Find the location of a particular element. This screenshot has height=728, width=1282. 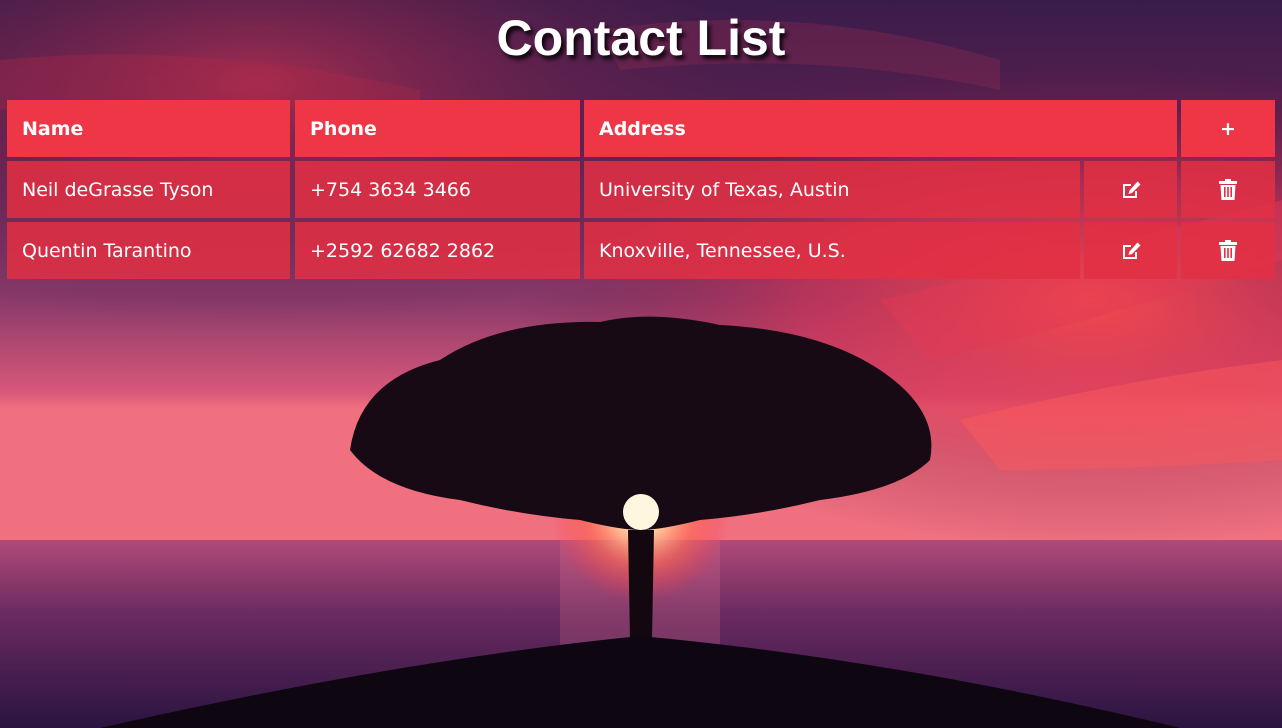

page-title: Contact List is located at coordinates (641, 38).